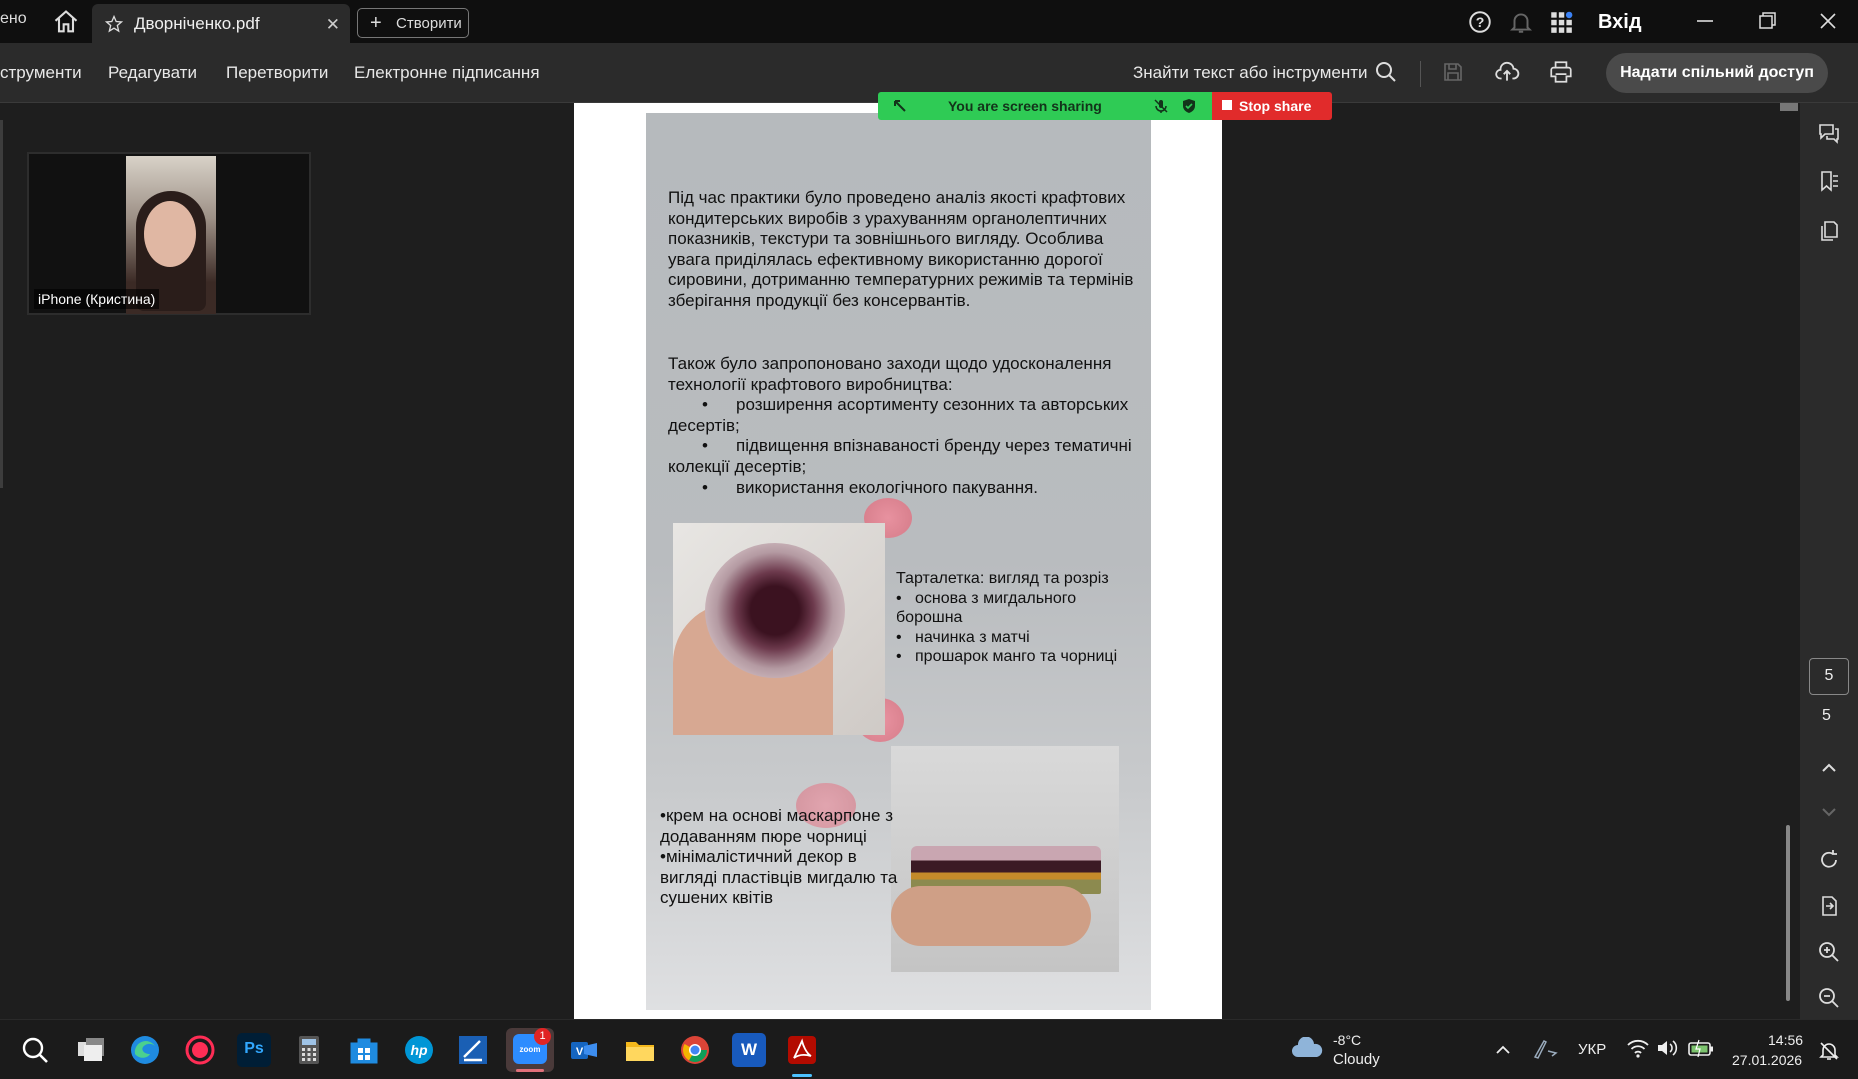 Image resolution: width=1858 pixels, height=1079 pixels. I want to click on shield-icon, so click(1189, 106).